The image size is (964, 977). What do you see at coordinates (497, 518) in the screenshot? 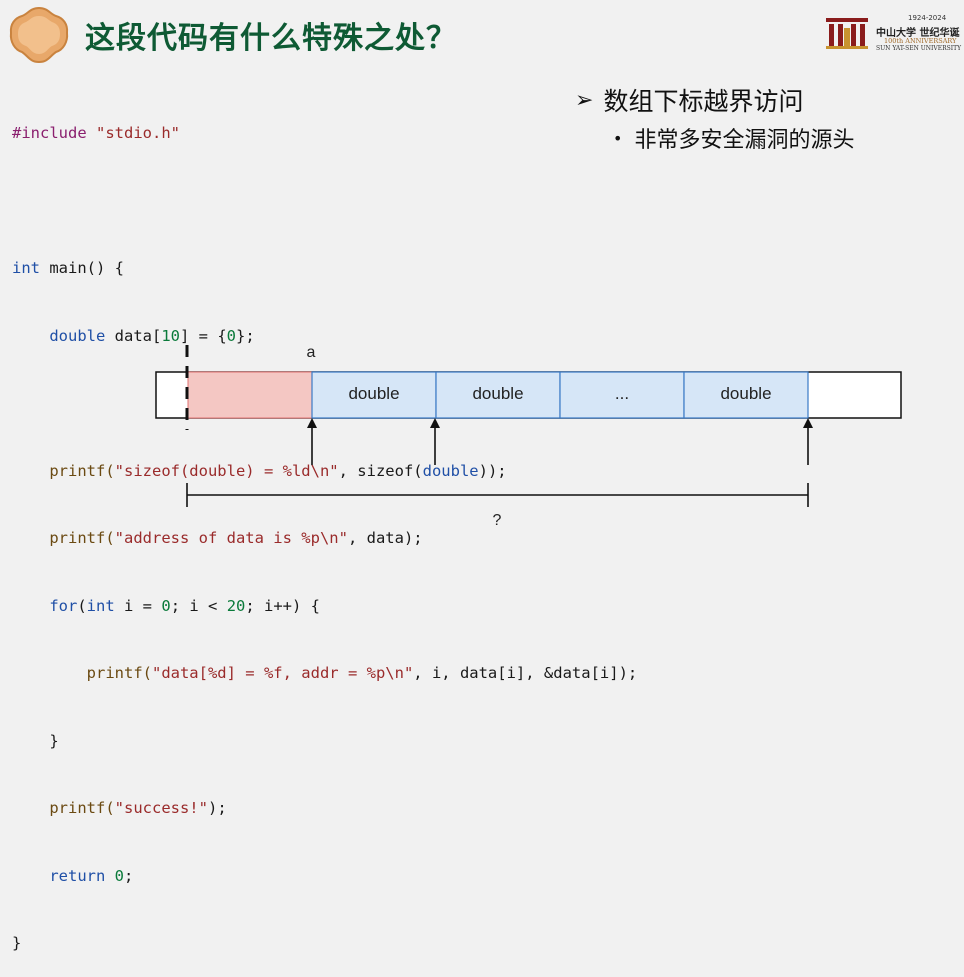
I see `span-label: ?` at bounding box center [497, 518].